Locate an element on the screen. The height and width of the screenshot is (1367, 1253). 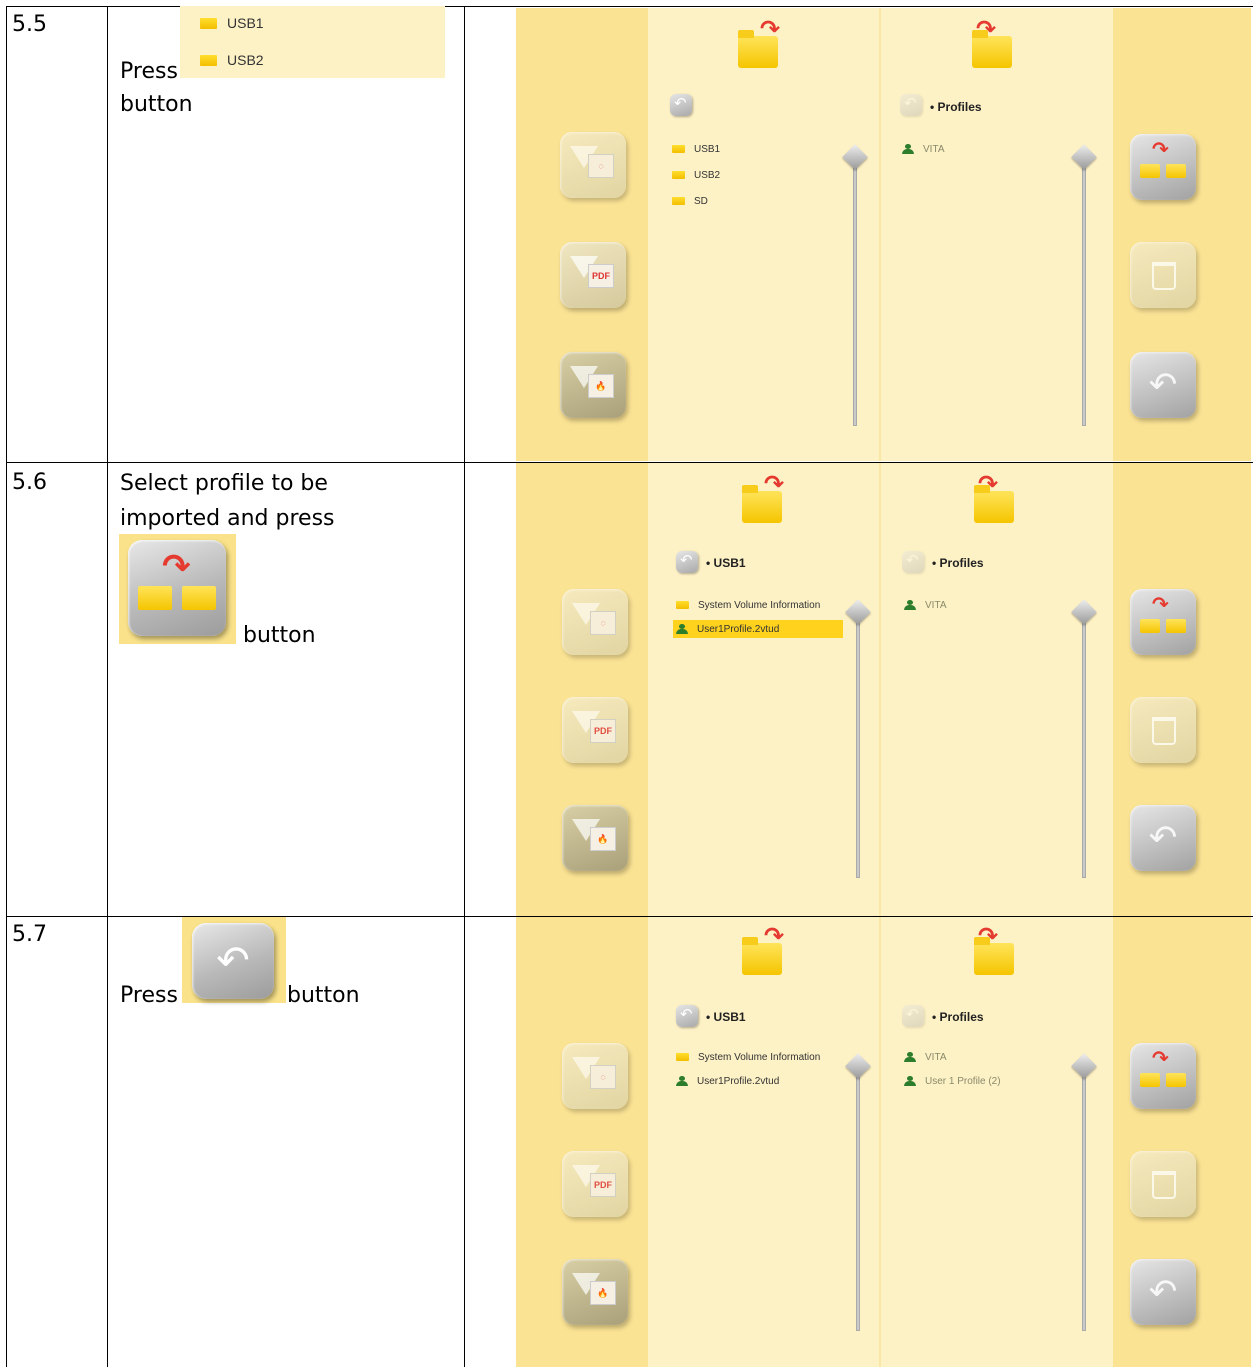
table-border-left is located at coordinates (6, 686).